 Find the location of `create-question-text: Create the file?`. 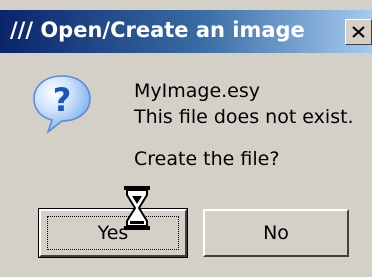

create-question-text: Create the file? is located at coordinates (207, 159).